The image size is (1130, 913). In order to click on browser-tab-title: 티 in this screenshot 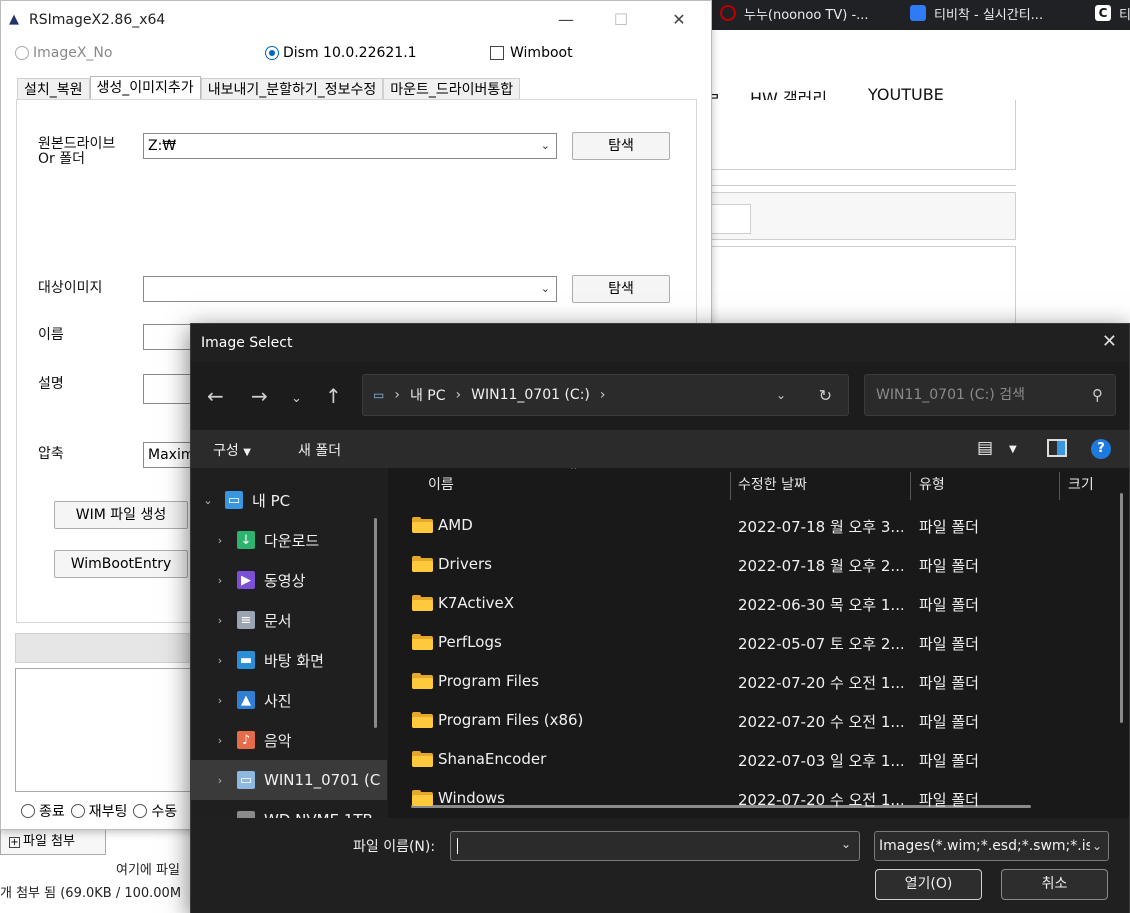, I will do `click(1124, 15)`.